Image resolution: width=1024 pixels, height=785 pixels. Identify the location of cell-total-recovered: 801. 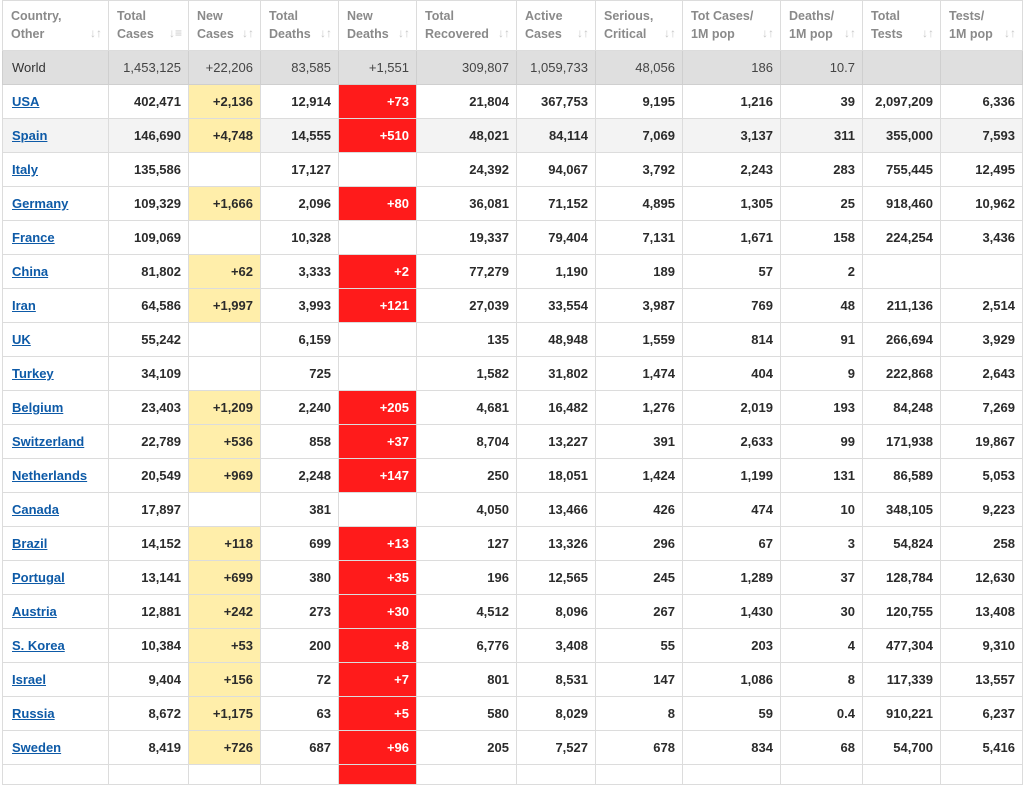
(466, 679).